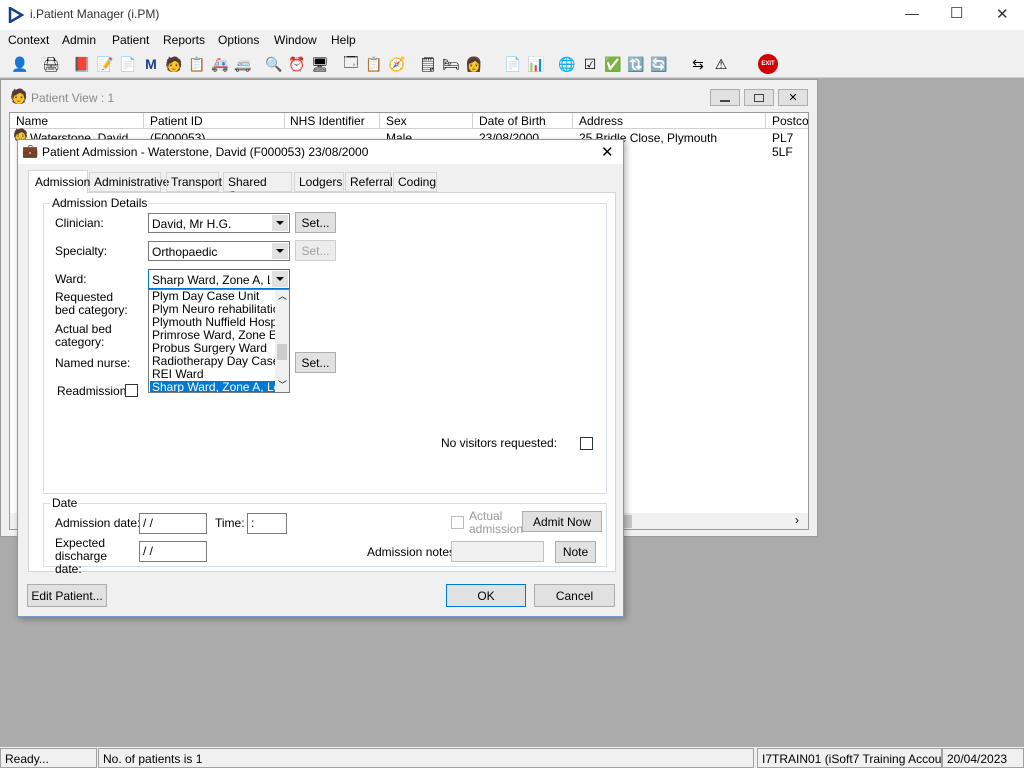  What do you see at coordinates (282, 384) in the screenshot?
I see `scroll-down-icon: ﹀` at bounding box center [282, 384].